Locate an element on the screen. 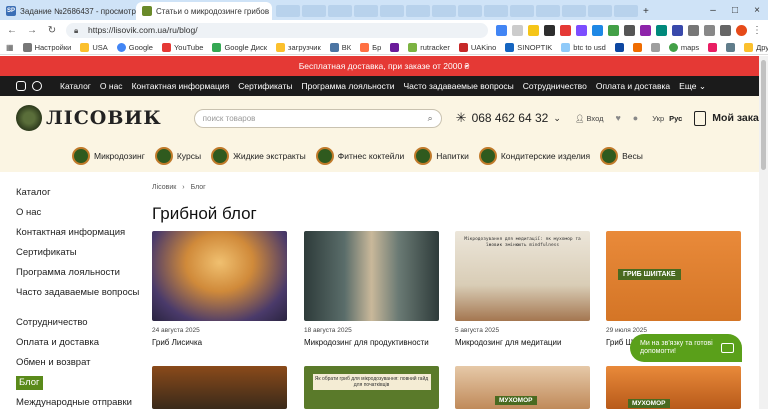 This screenshot has height=409, width=768. bookmark-item: Google is located at coordinates (134, 47).